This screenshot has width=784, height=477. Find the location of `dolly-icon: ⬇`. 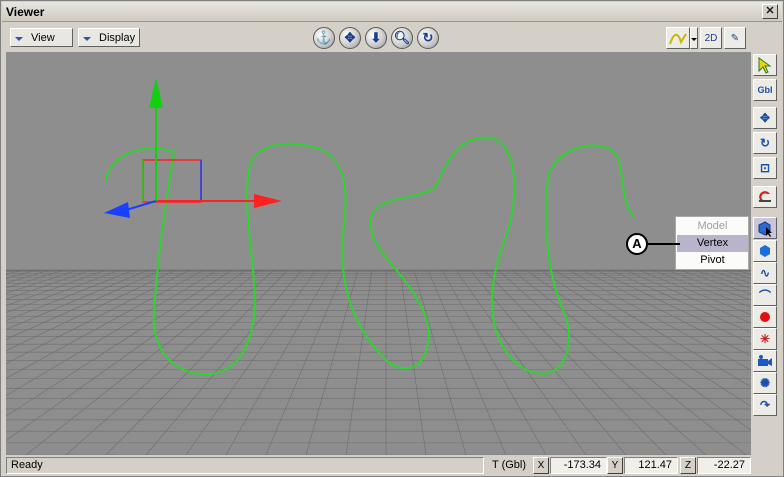

dolly-icon: ⬇ is located at coordinates (376, 38).